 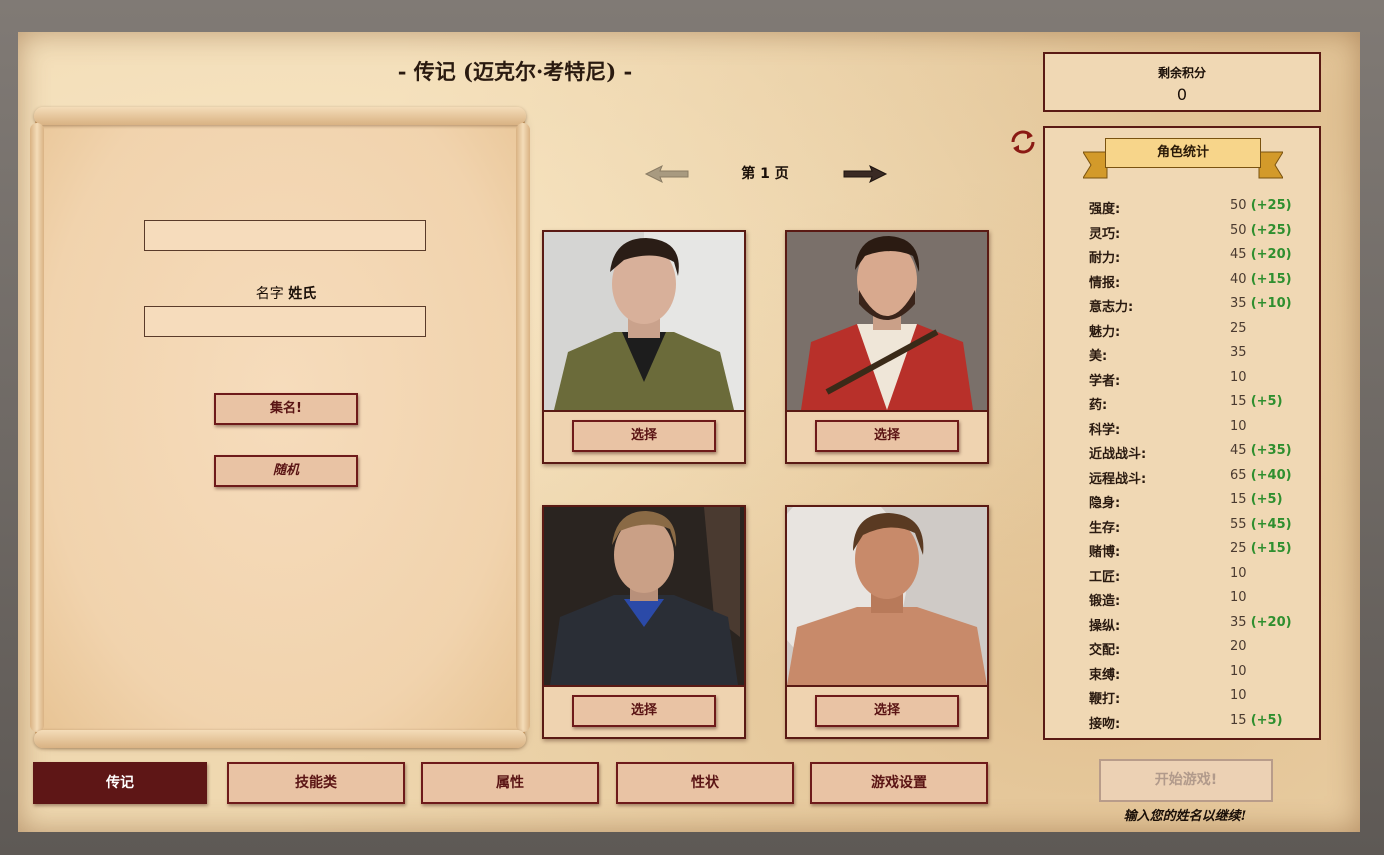 I want to click on stat-bonus: (+15), so click(x=1271, y=279).